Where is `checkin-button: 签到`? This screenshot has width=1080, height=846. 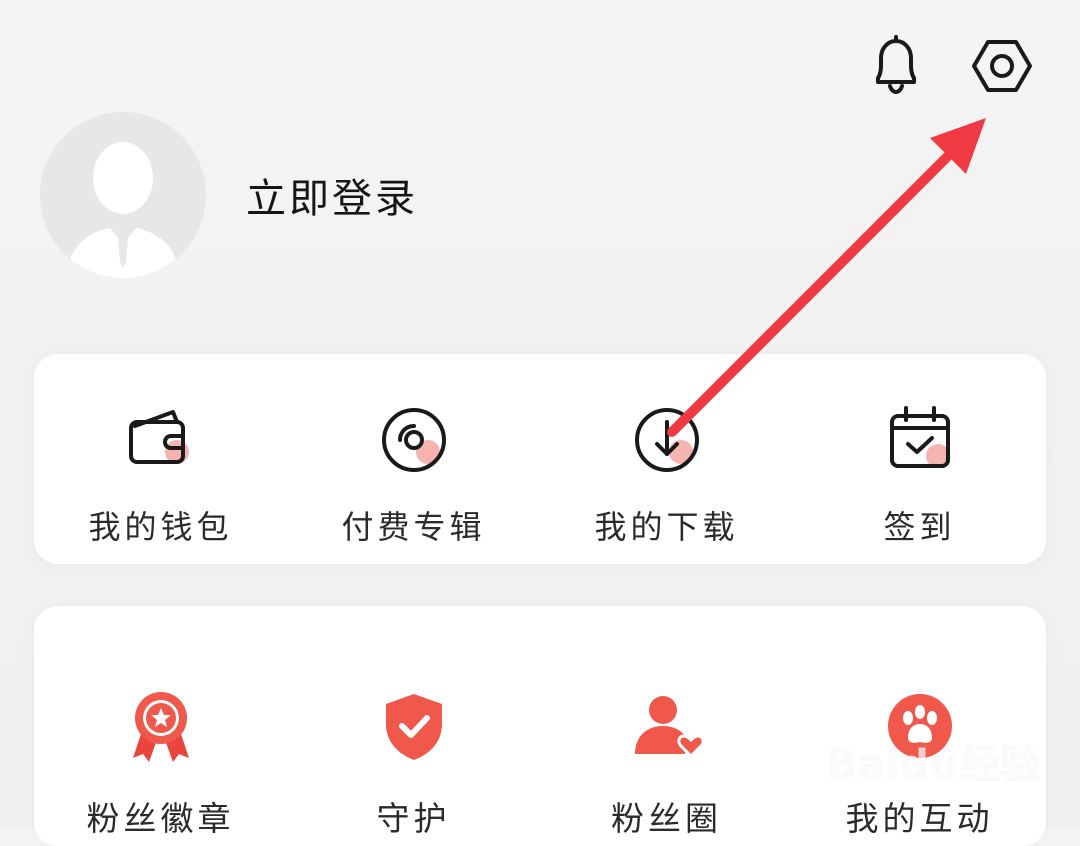
checkin-button: 签到 is located at coordinates (919, 473).